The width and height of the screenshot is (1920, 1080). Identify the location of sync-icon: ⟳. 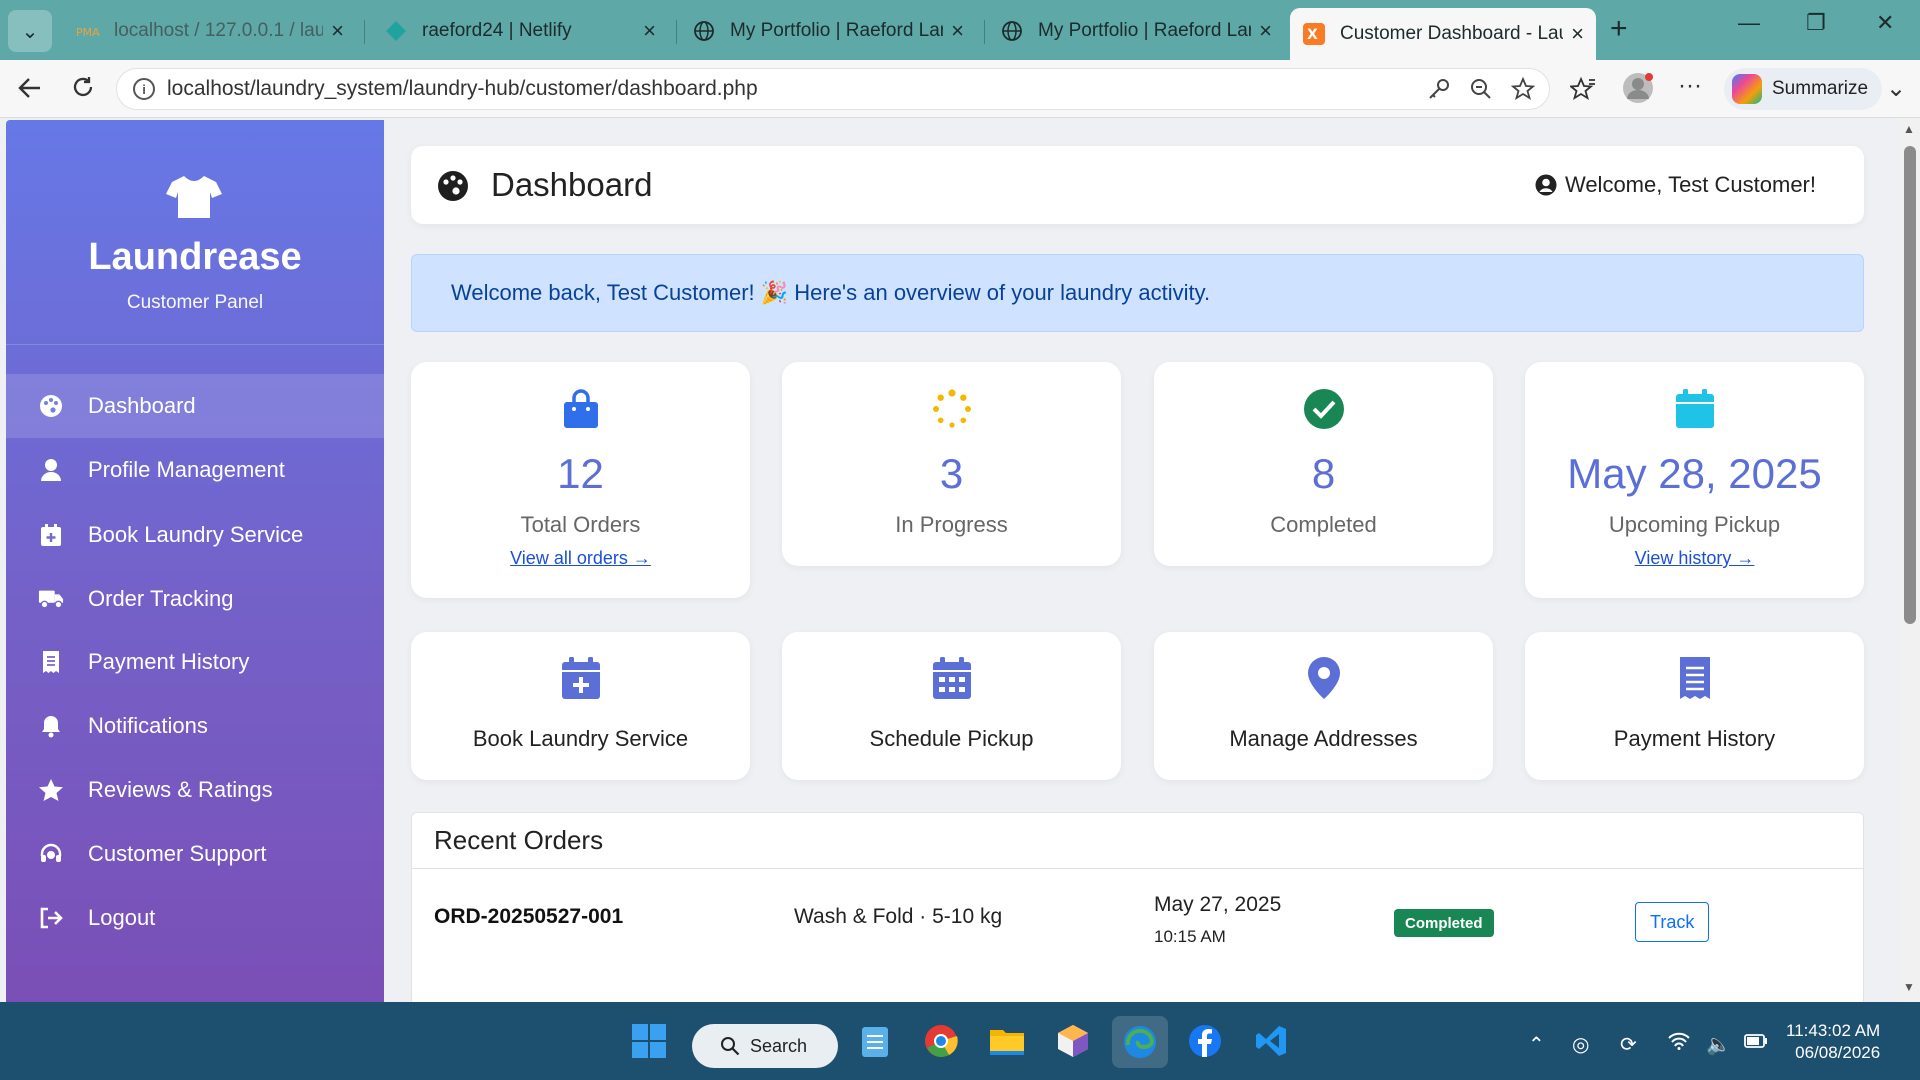
(1628, 1044).